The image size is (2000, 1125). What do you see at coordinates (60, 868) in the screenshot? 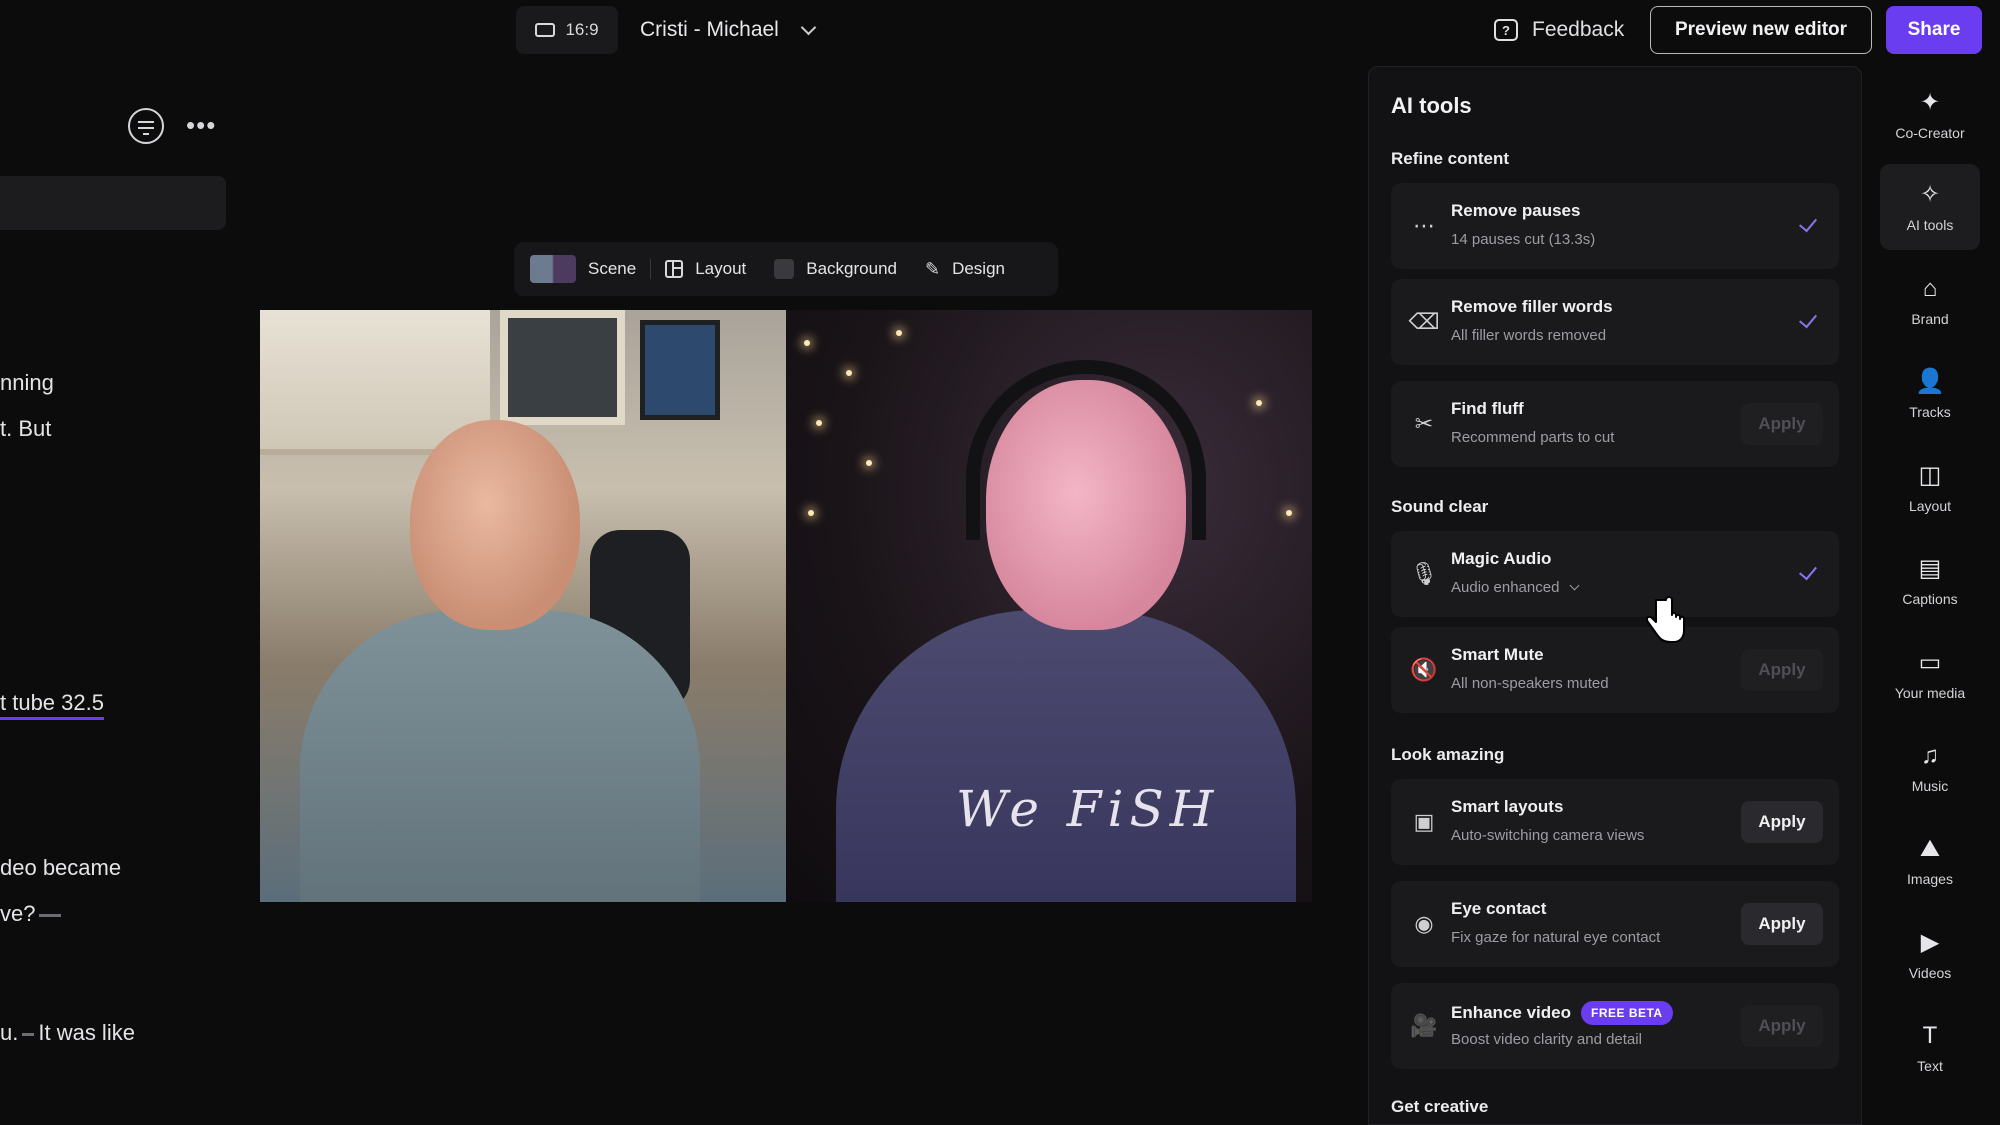
I see `transcript-line: deo became` at bounding box center [60, 868].